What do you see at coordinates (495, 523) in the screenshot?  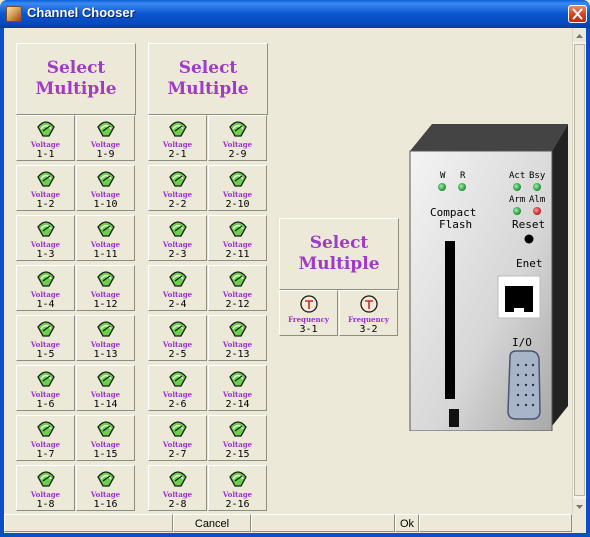 I see `bottom-blank-right` at bounding box center [495, 523].